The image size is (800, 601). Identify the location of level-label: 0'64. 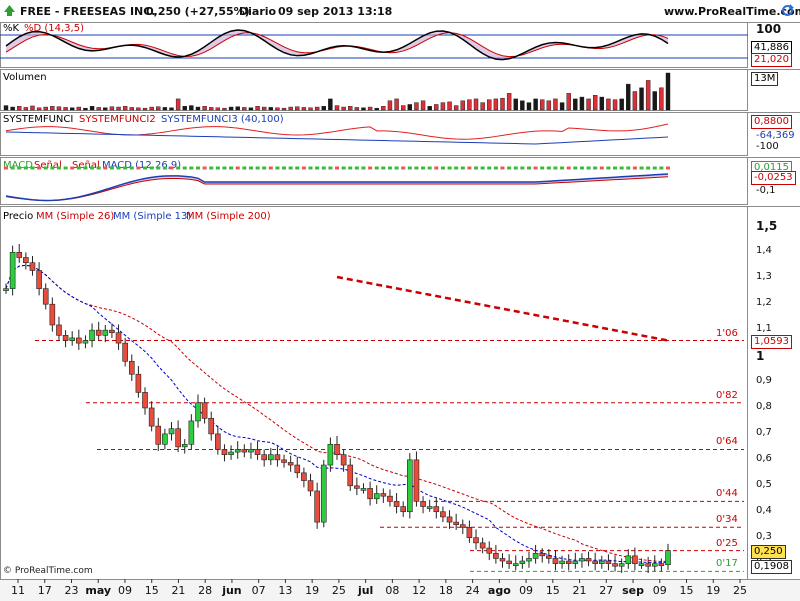
(727, 442).